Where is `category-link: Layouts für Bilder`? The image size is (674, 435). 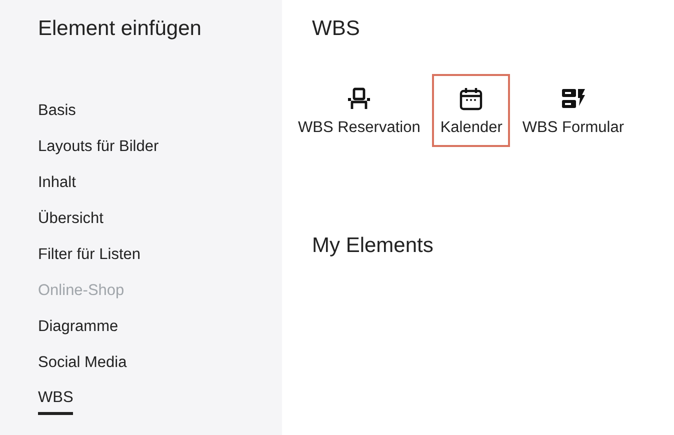
category-link: Layouts für Bilder is located at coordinates (98, 148).